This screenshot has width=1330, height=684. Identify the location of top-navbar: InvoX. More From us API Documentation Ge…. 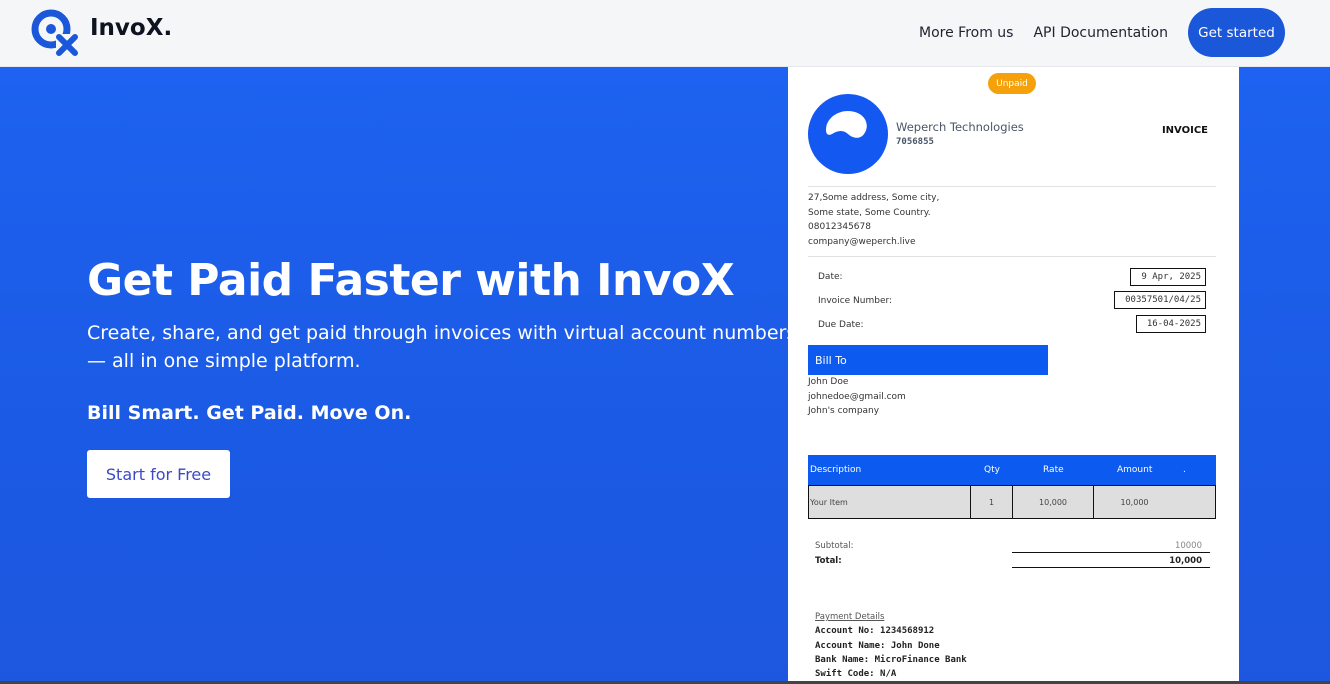
(665, 33).